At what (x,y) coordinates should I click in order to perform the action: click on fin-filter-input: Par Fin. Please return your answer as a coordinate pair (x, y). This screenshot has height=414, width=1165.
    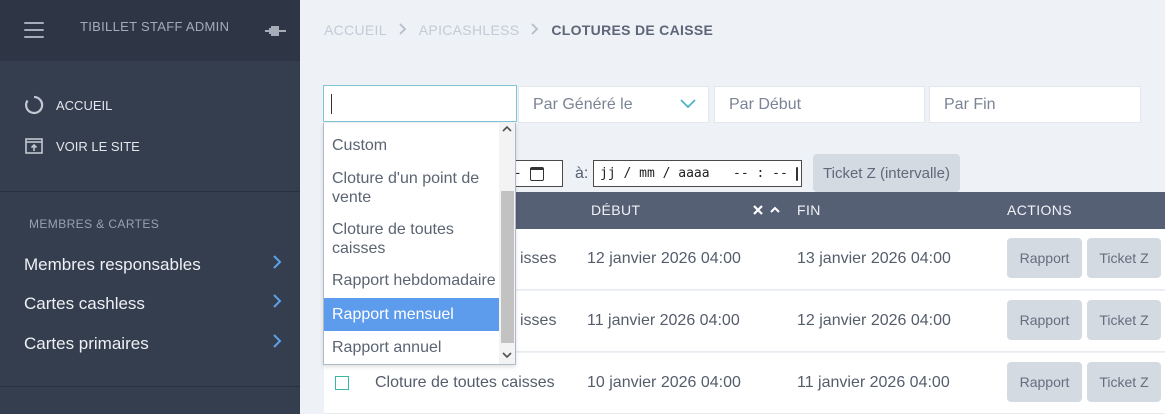
    Looking at the image, I should click on (1035, 104).